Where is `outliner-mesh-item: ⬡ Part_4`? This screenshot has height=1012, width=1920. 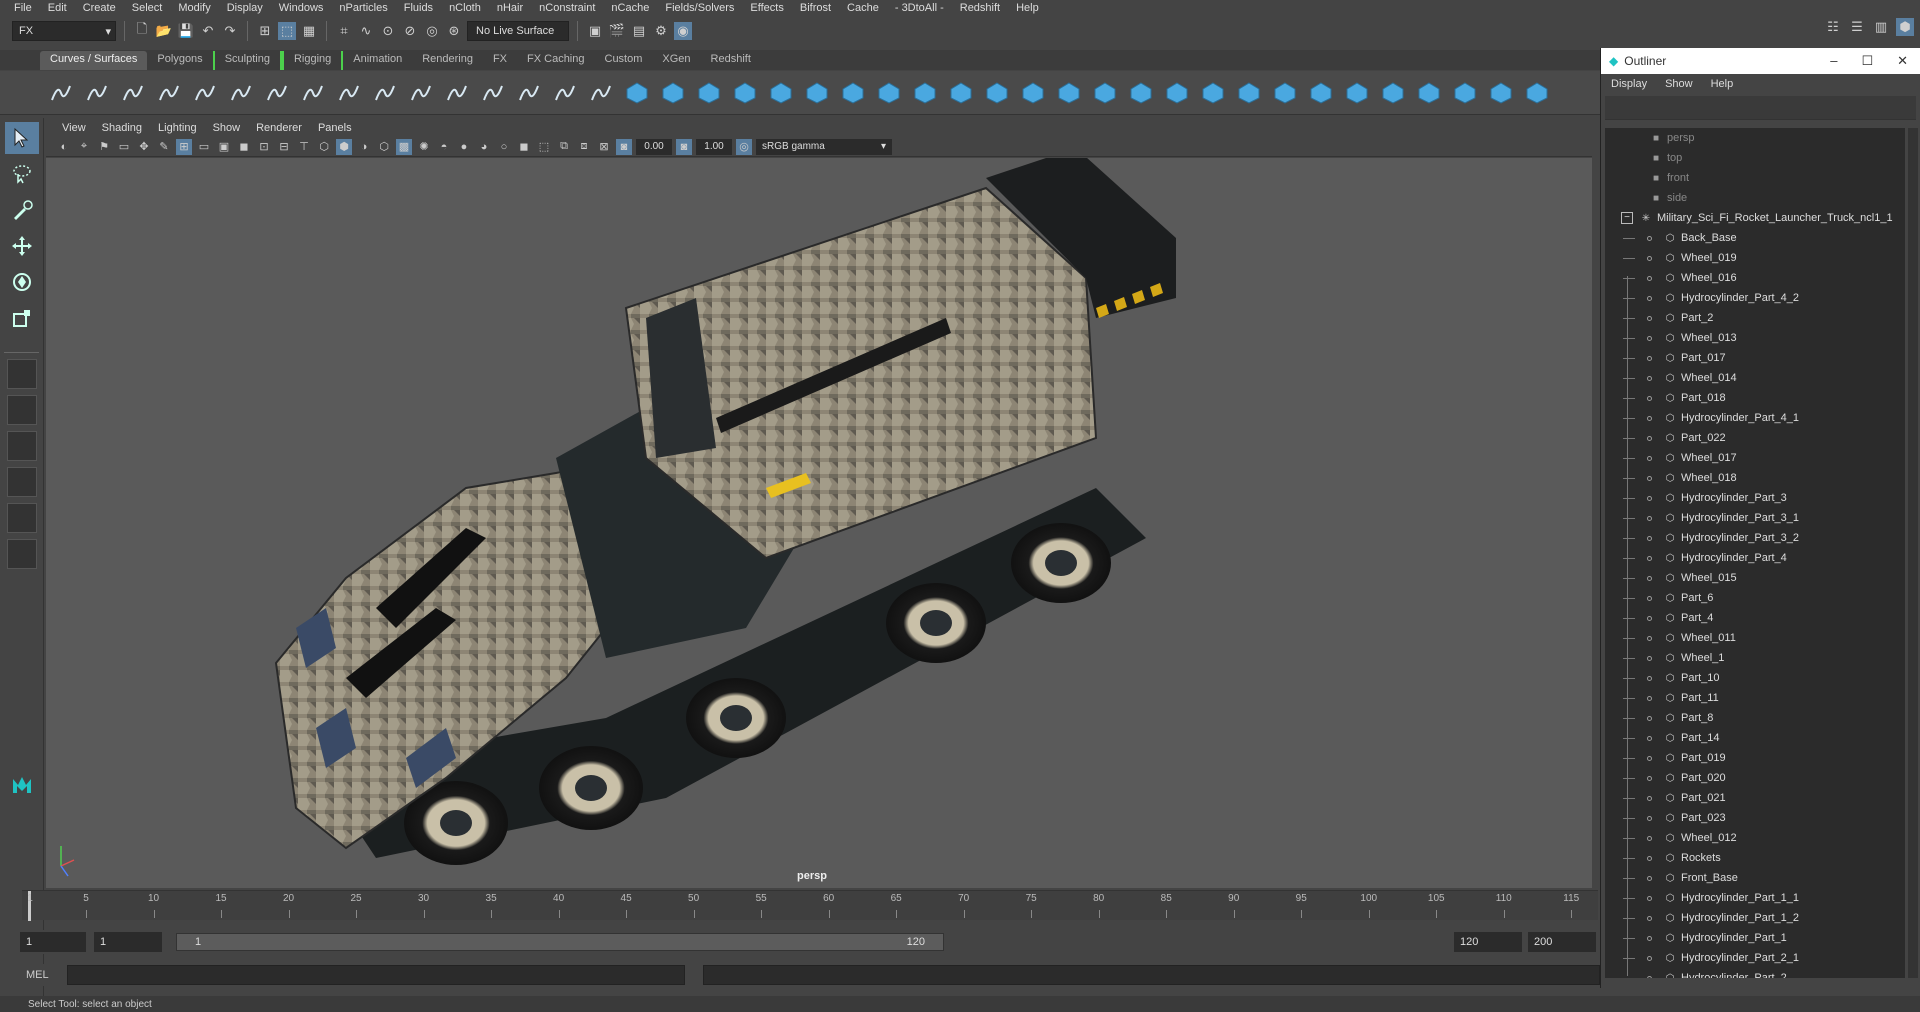
outliner-mesh-item: ⬡ Part_4 is located at coordinates (1755, 618).